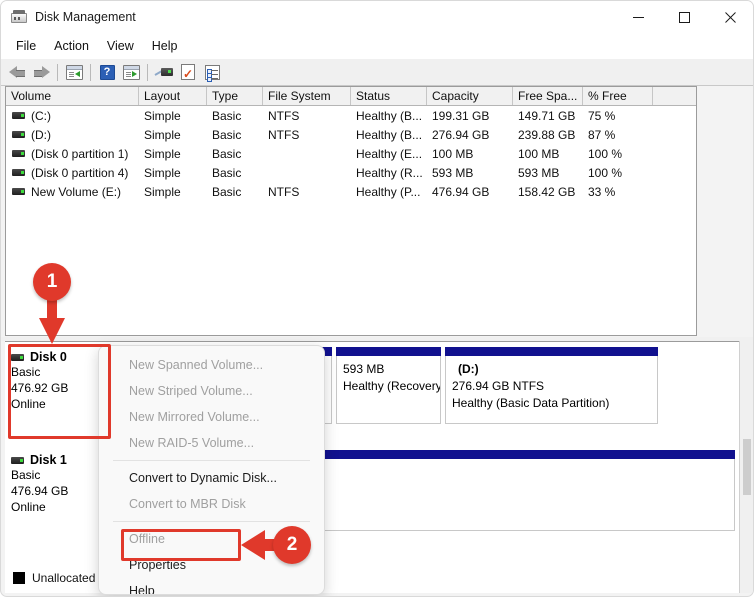 This screenshot has height=597, width=754. What do you see at coordinates (64, 578) in the screenshot?
I see `legend-label: Unallocated` at bounding box center [64, 578].